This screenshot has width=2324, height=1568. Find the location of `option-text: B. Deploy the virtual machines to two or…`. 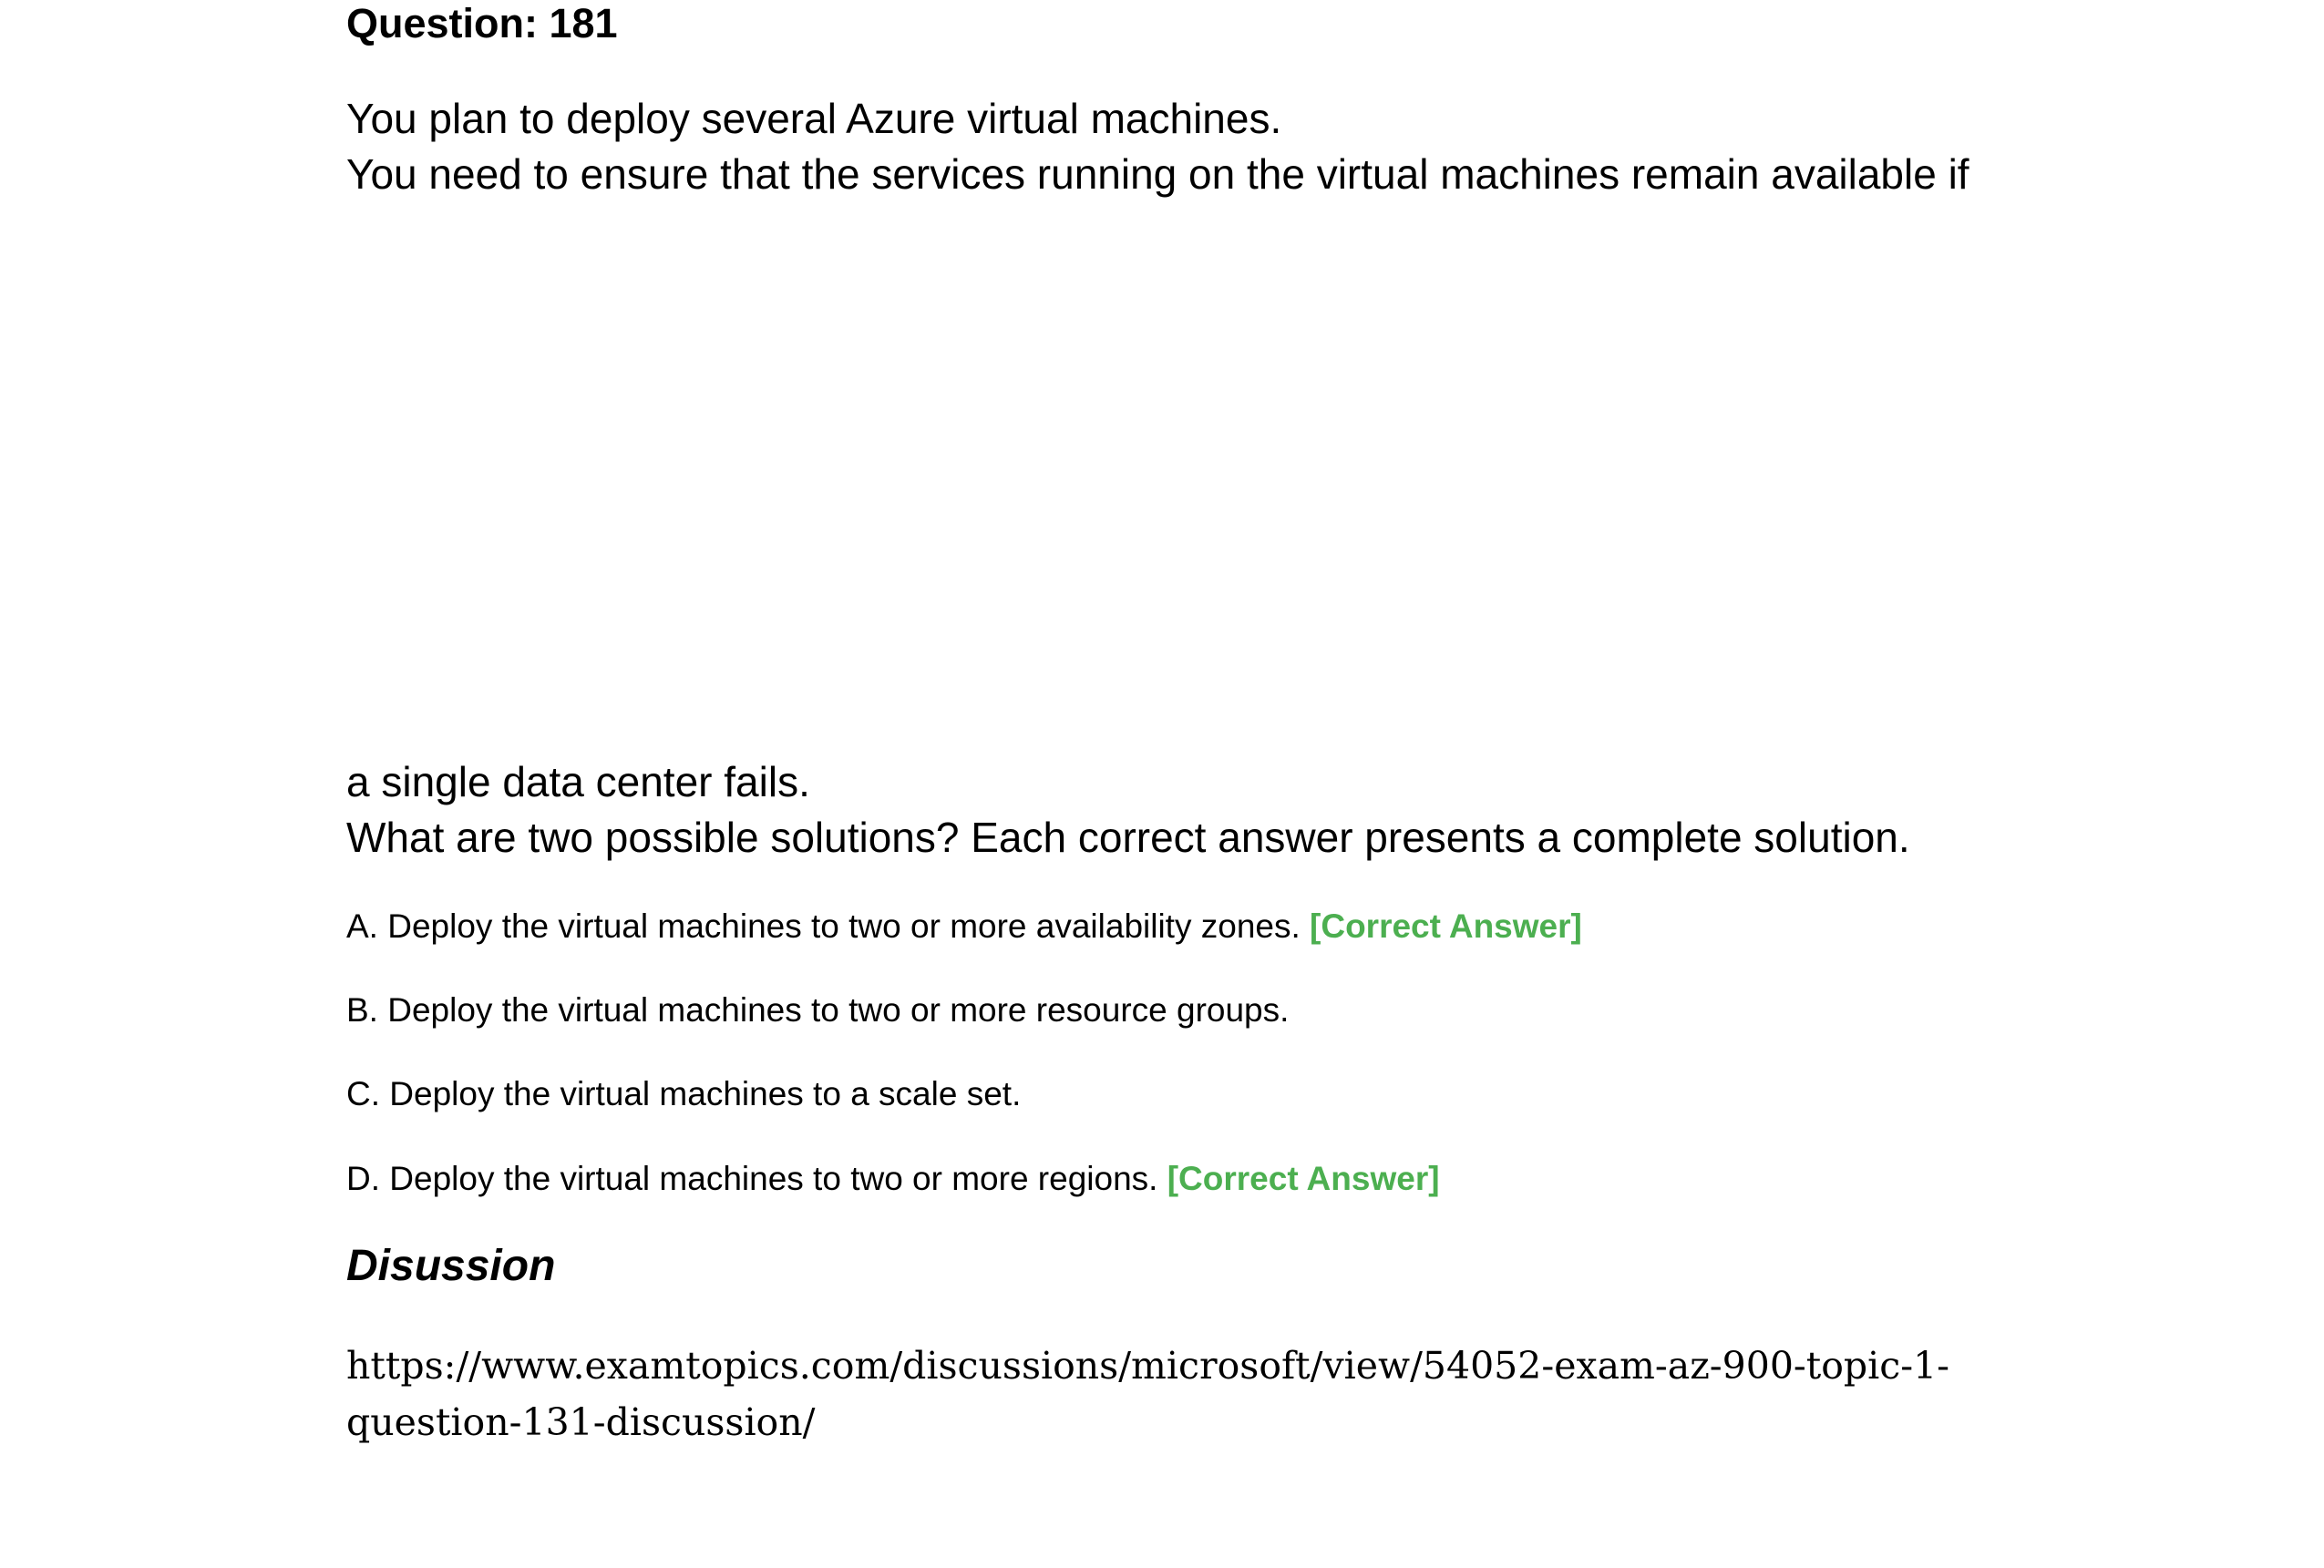

option-text: B. Deploy the virtual machines to two or… is located at coordinates (818, 1010).